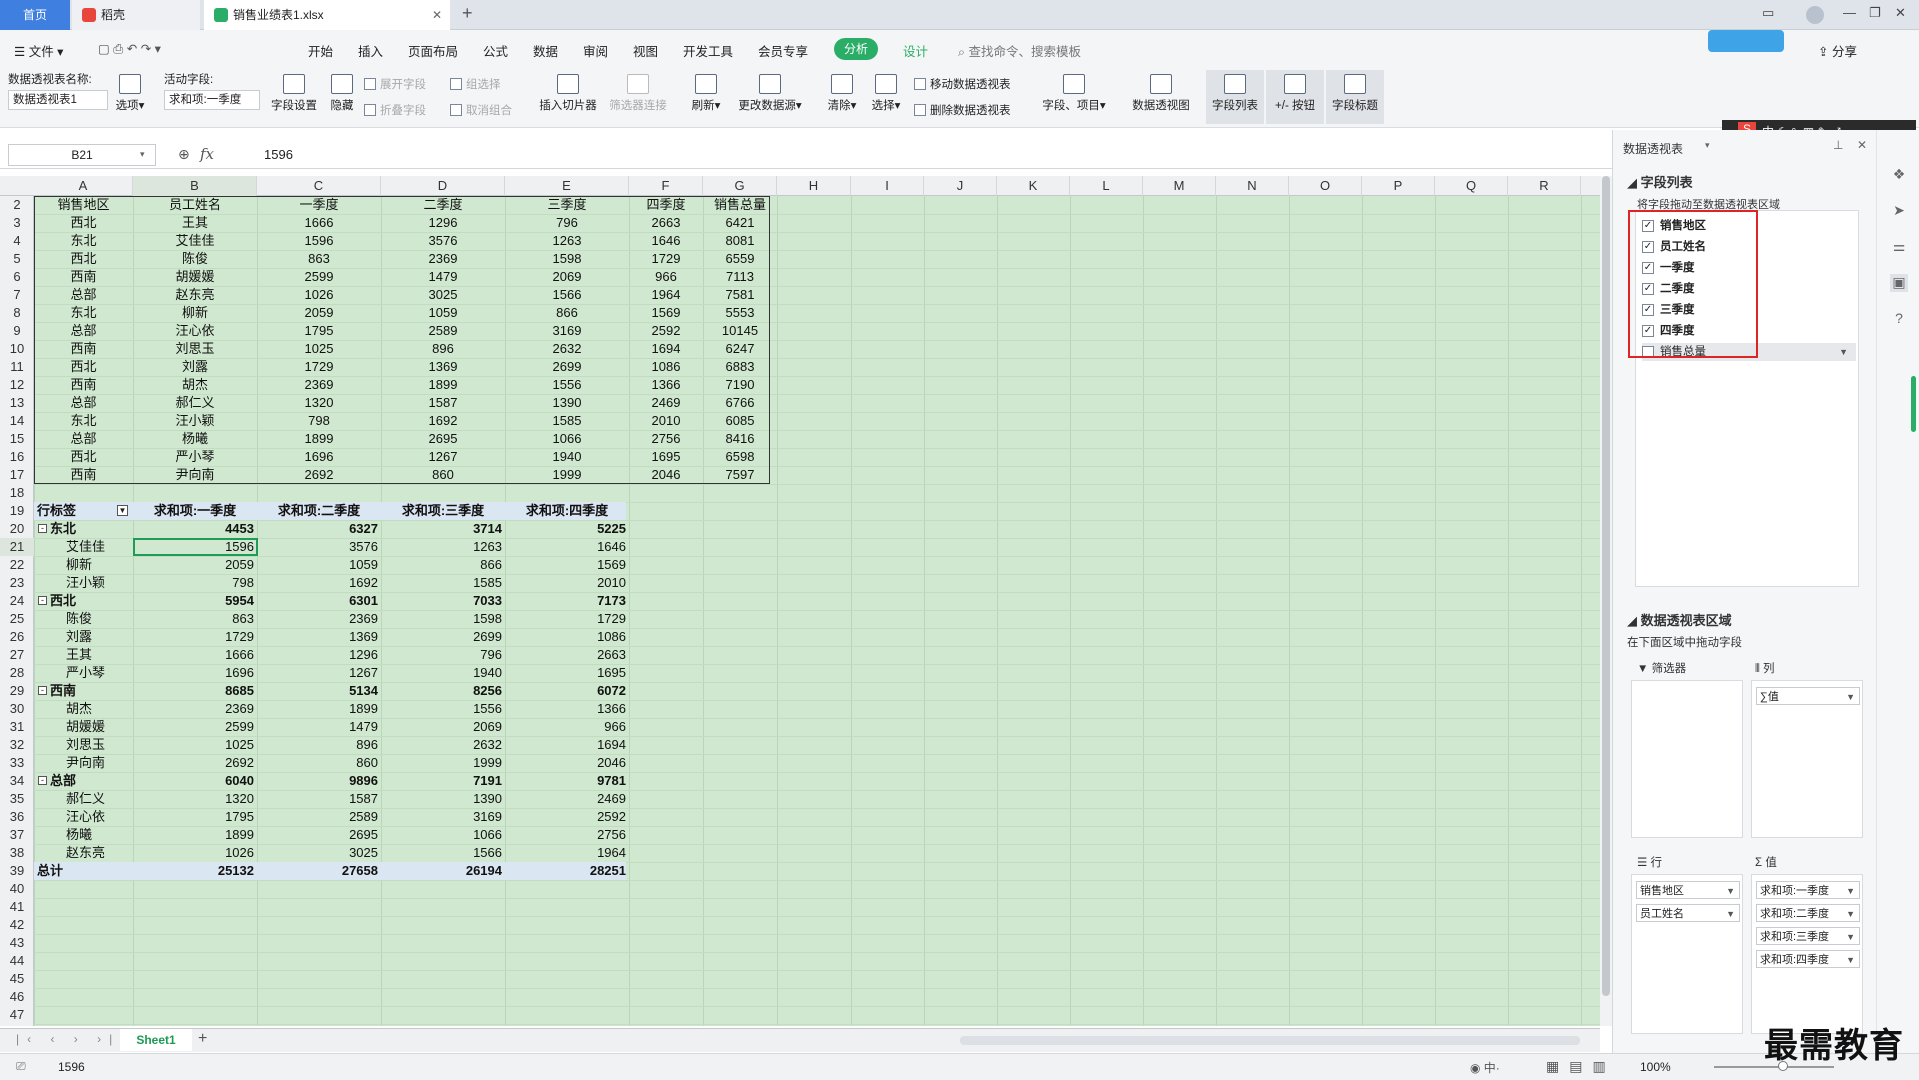 The image size is (1919, 1080). What do you see at coordinates (567, 259) in the screenshot?
I see `source-cell: 1598` at bounding box center [567, 259].